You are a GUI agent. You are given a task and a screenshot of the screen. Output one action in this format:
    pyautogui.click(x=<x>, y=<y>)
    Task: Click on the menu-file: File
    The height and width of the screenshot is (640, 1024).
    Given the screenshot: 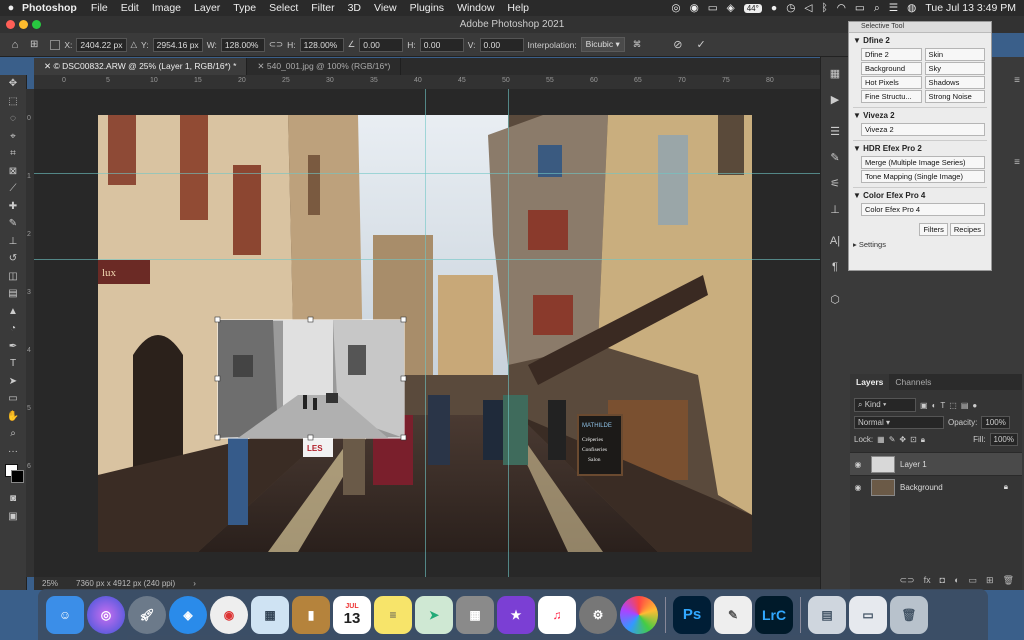 What is the action you would take?
    pyautogui.click(x=99, y=8)
    